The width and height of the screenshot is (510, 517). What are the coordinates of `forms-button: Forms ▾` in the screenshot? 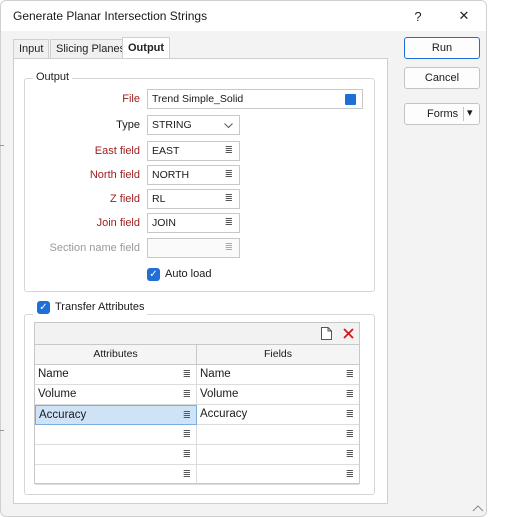 It's located at (442, 114).